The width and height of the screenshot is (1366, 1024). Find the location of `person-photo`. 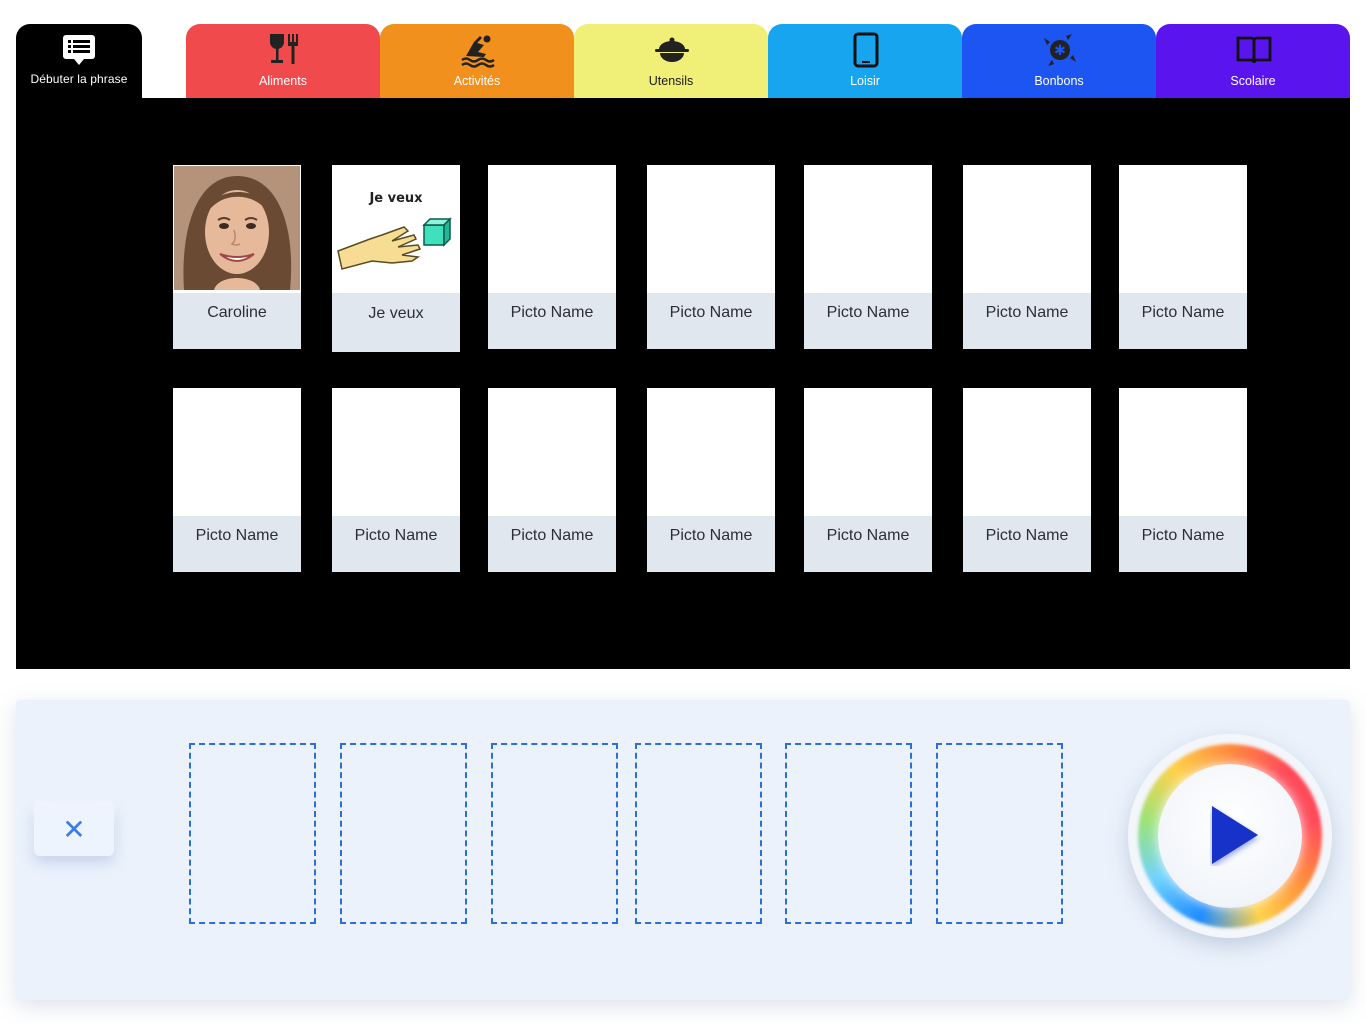

person-photo is located at coordinates (237, 228).